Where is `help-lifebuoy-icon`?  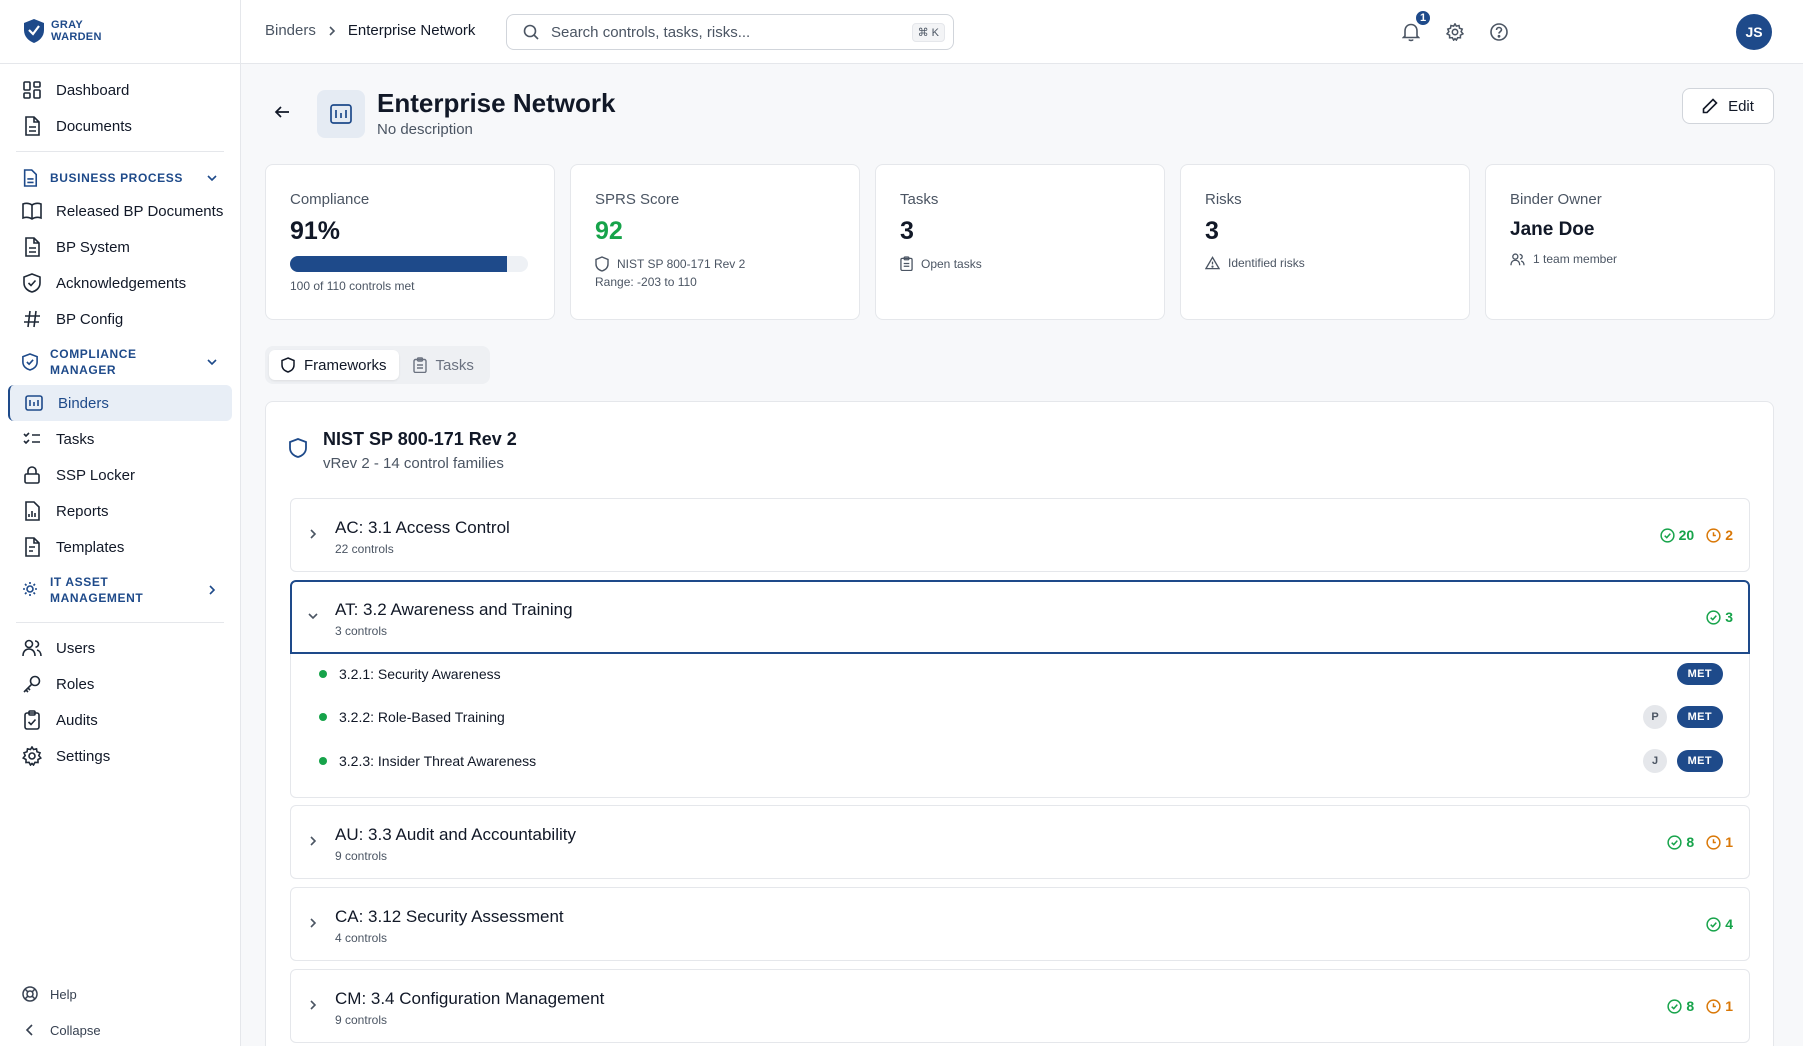 help-lifebuoy-icon is located at coordinates (30, 994).